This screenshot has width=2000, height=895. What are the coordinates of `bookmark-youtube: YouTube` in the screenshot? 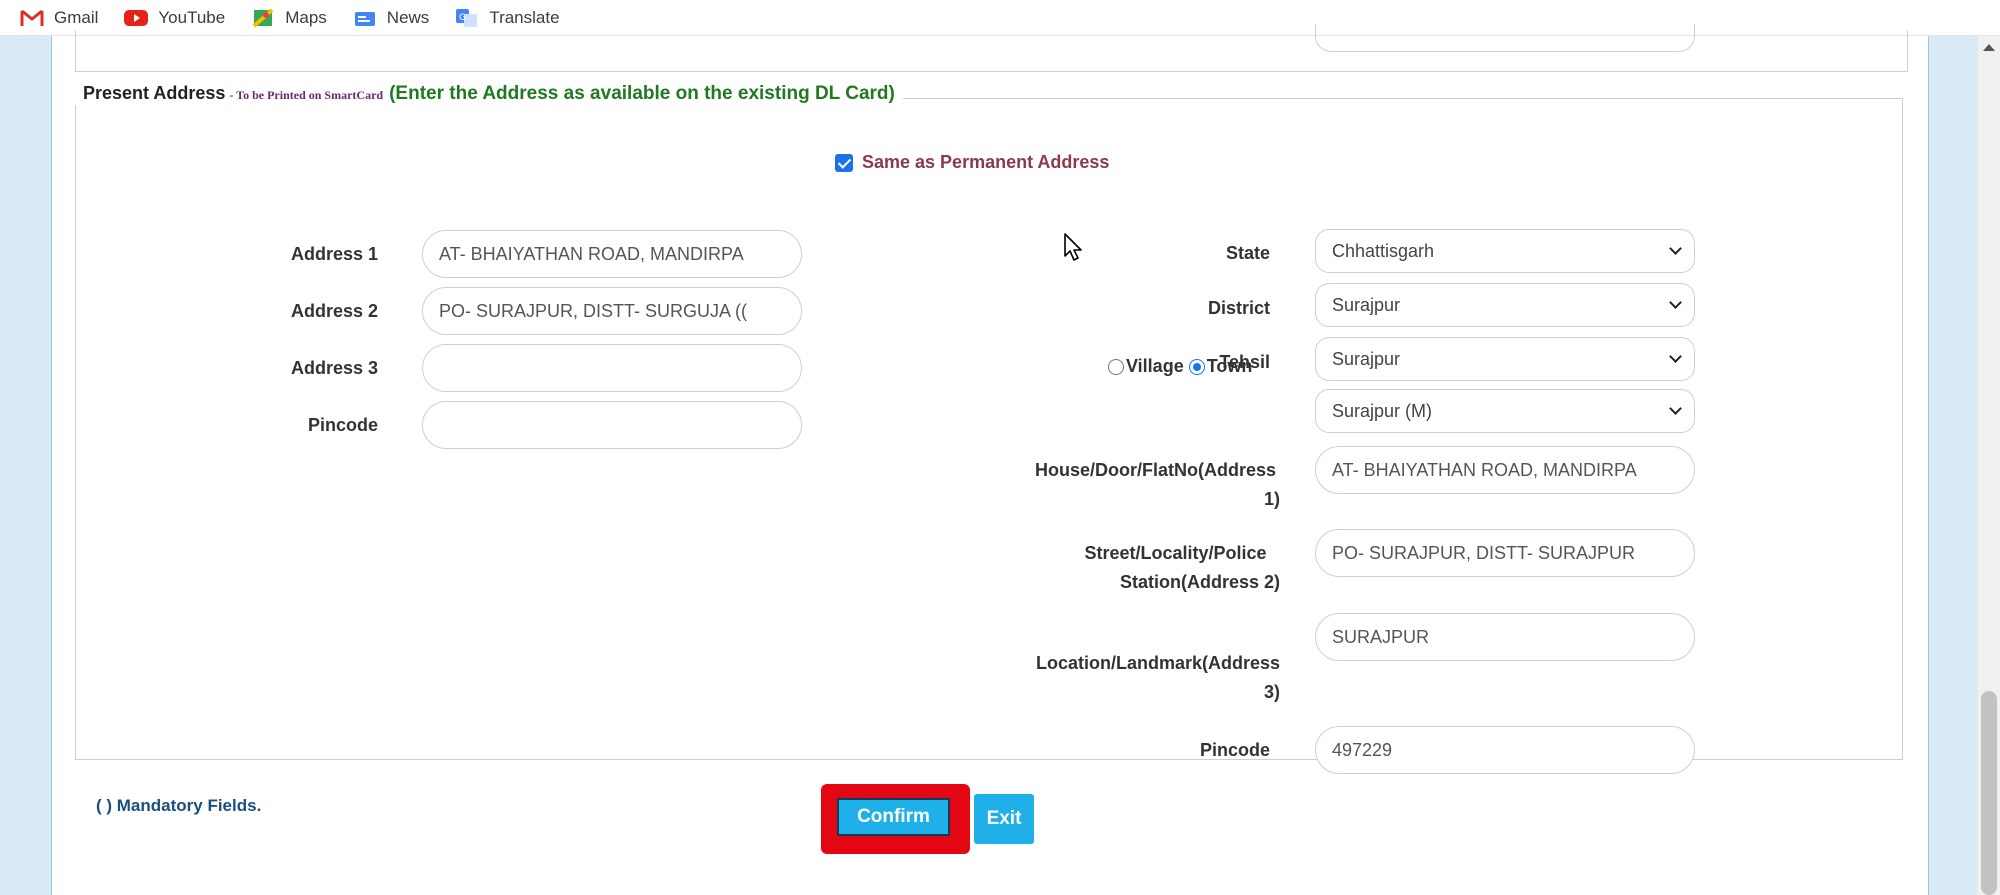 It's located at (174, 18).